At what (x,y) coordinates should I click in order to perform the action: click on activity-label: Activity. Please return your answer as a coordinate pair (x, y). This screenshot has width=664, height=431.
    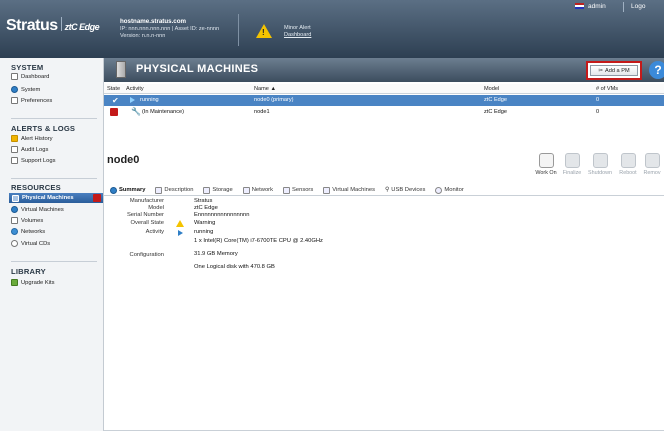
    Looking at the image, I should click on (154, 232).